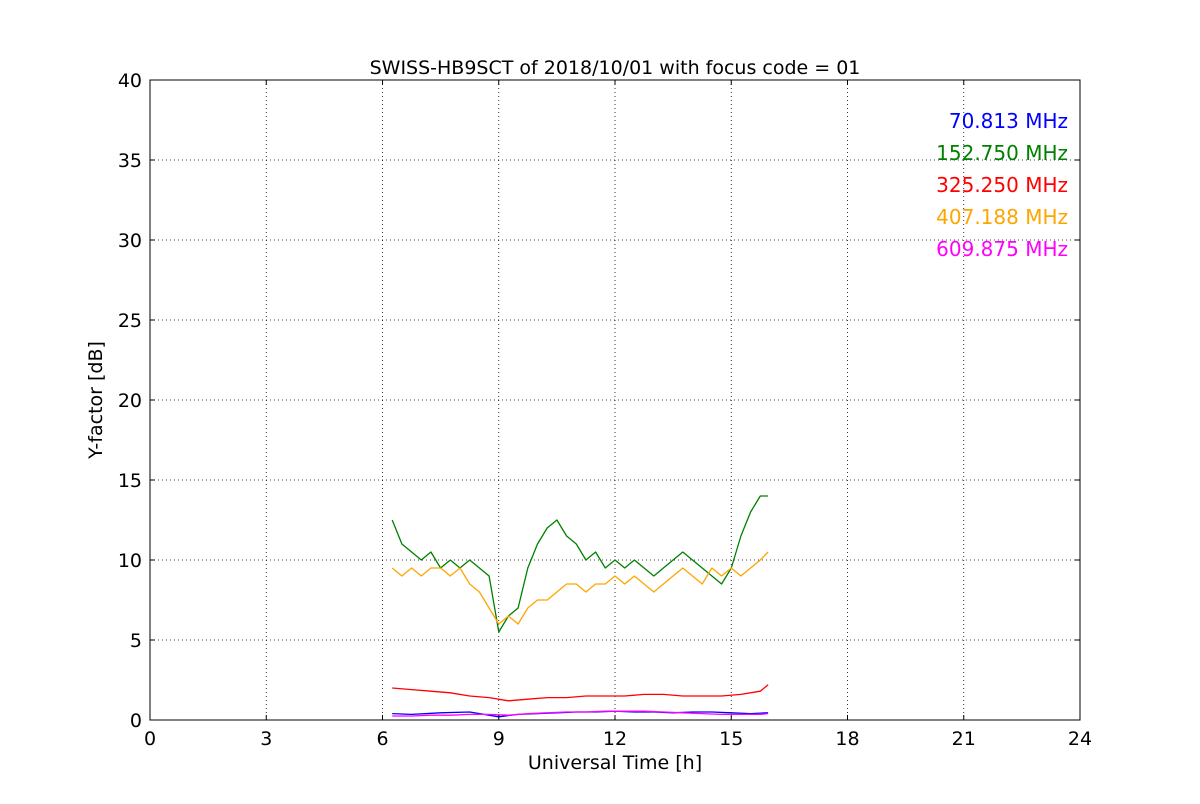 The image size is (1200, 804). I want to click on x-tick-label: 12, so click(615, 739).